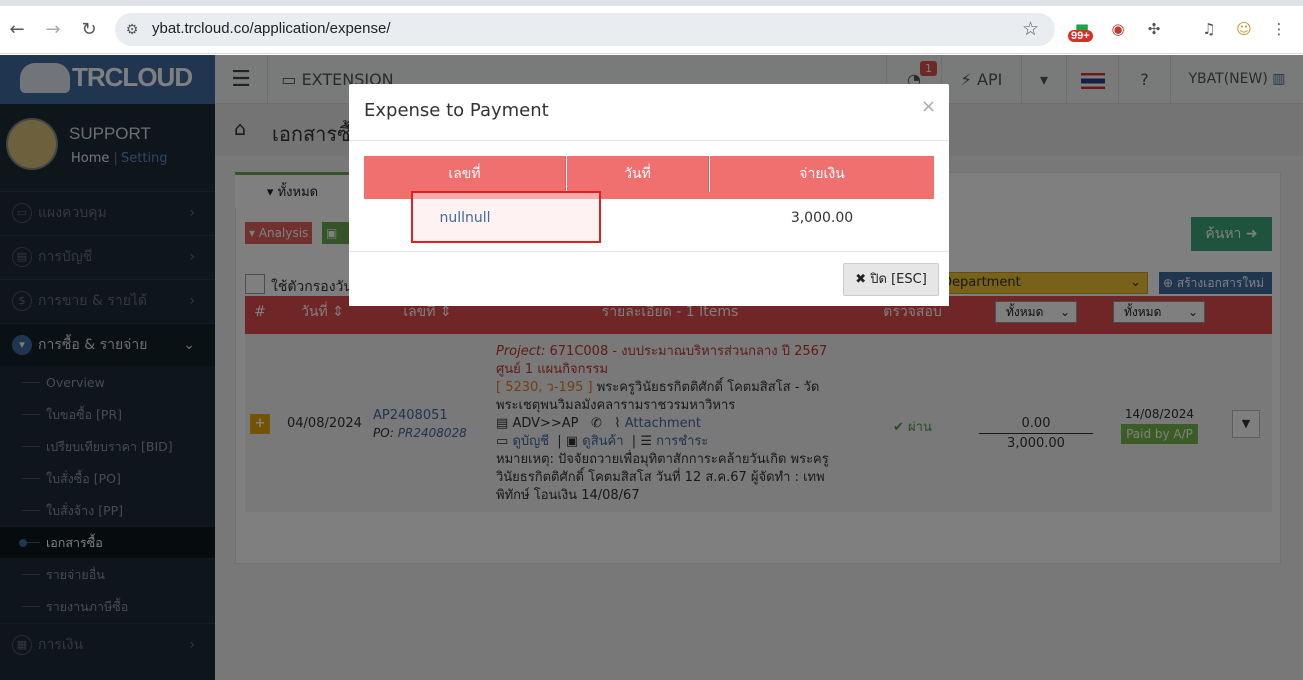  I want to click on modal-row-num-link: nullnull, so click(465, 219).